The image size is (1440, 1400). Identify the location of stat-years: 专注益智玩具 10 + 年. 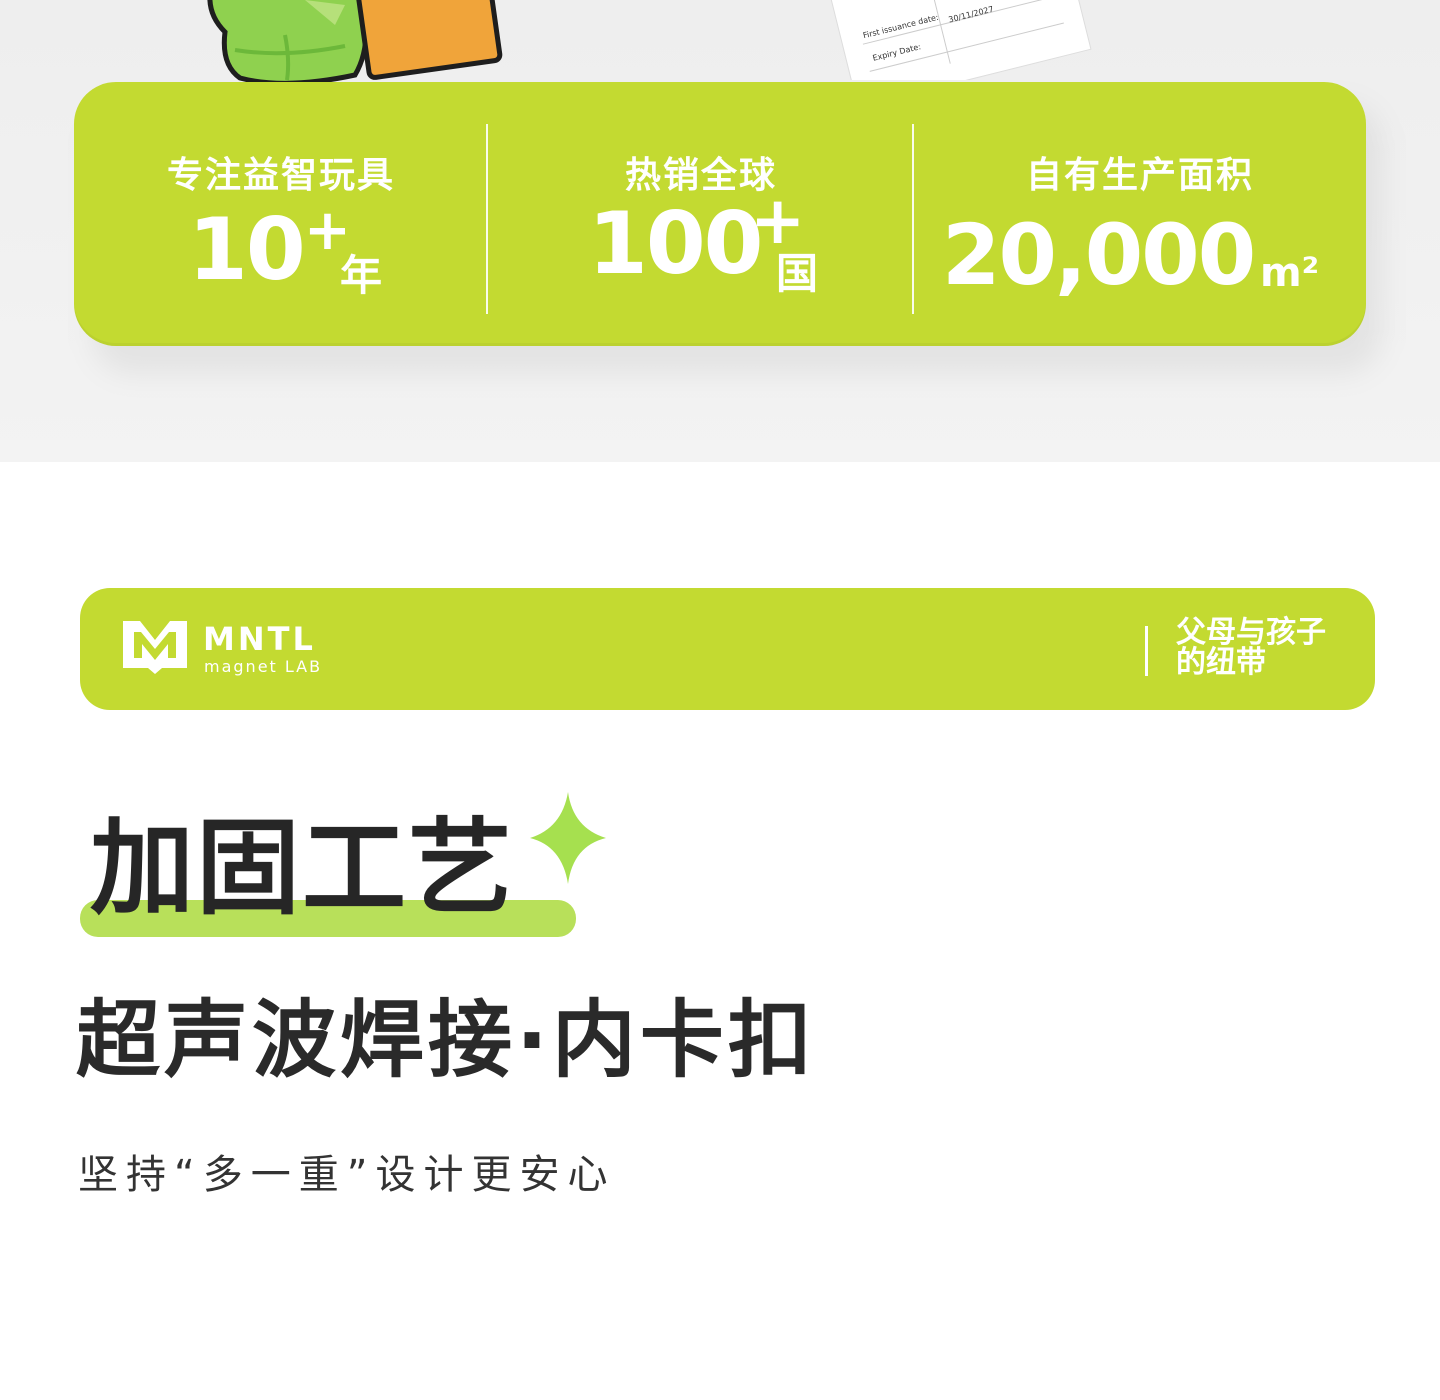
(281, 214).